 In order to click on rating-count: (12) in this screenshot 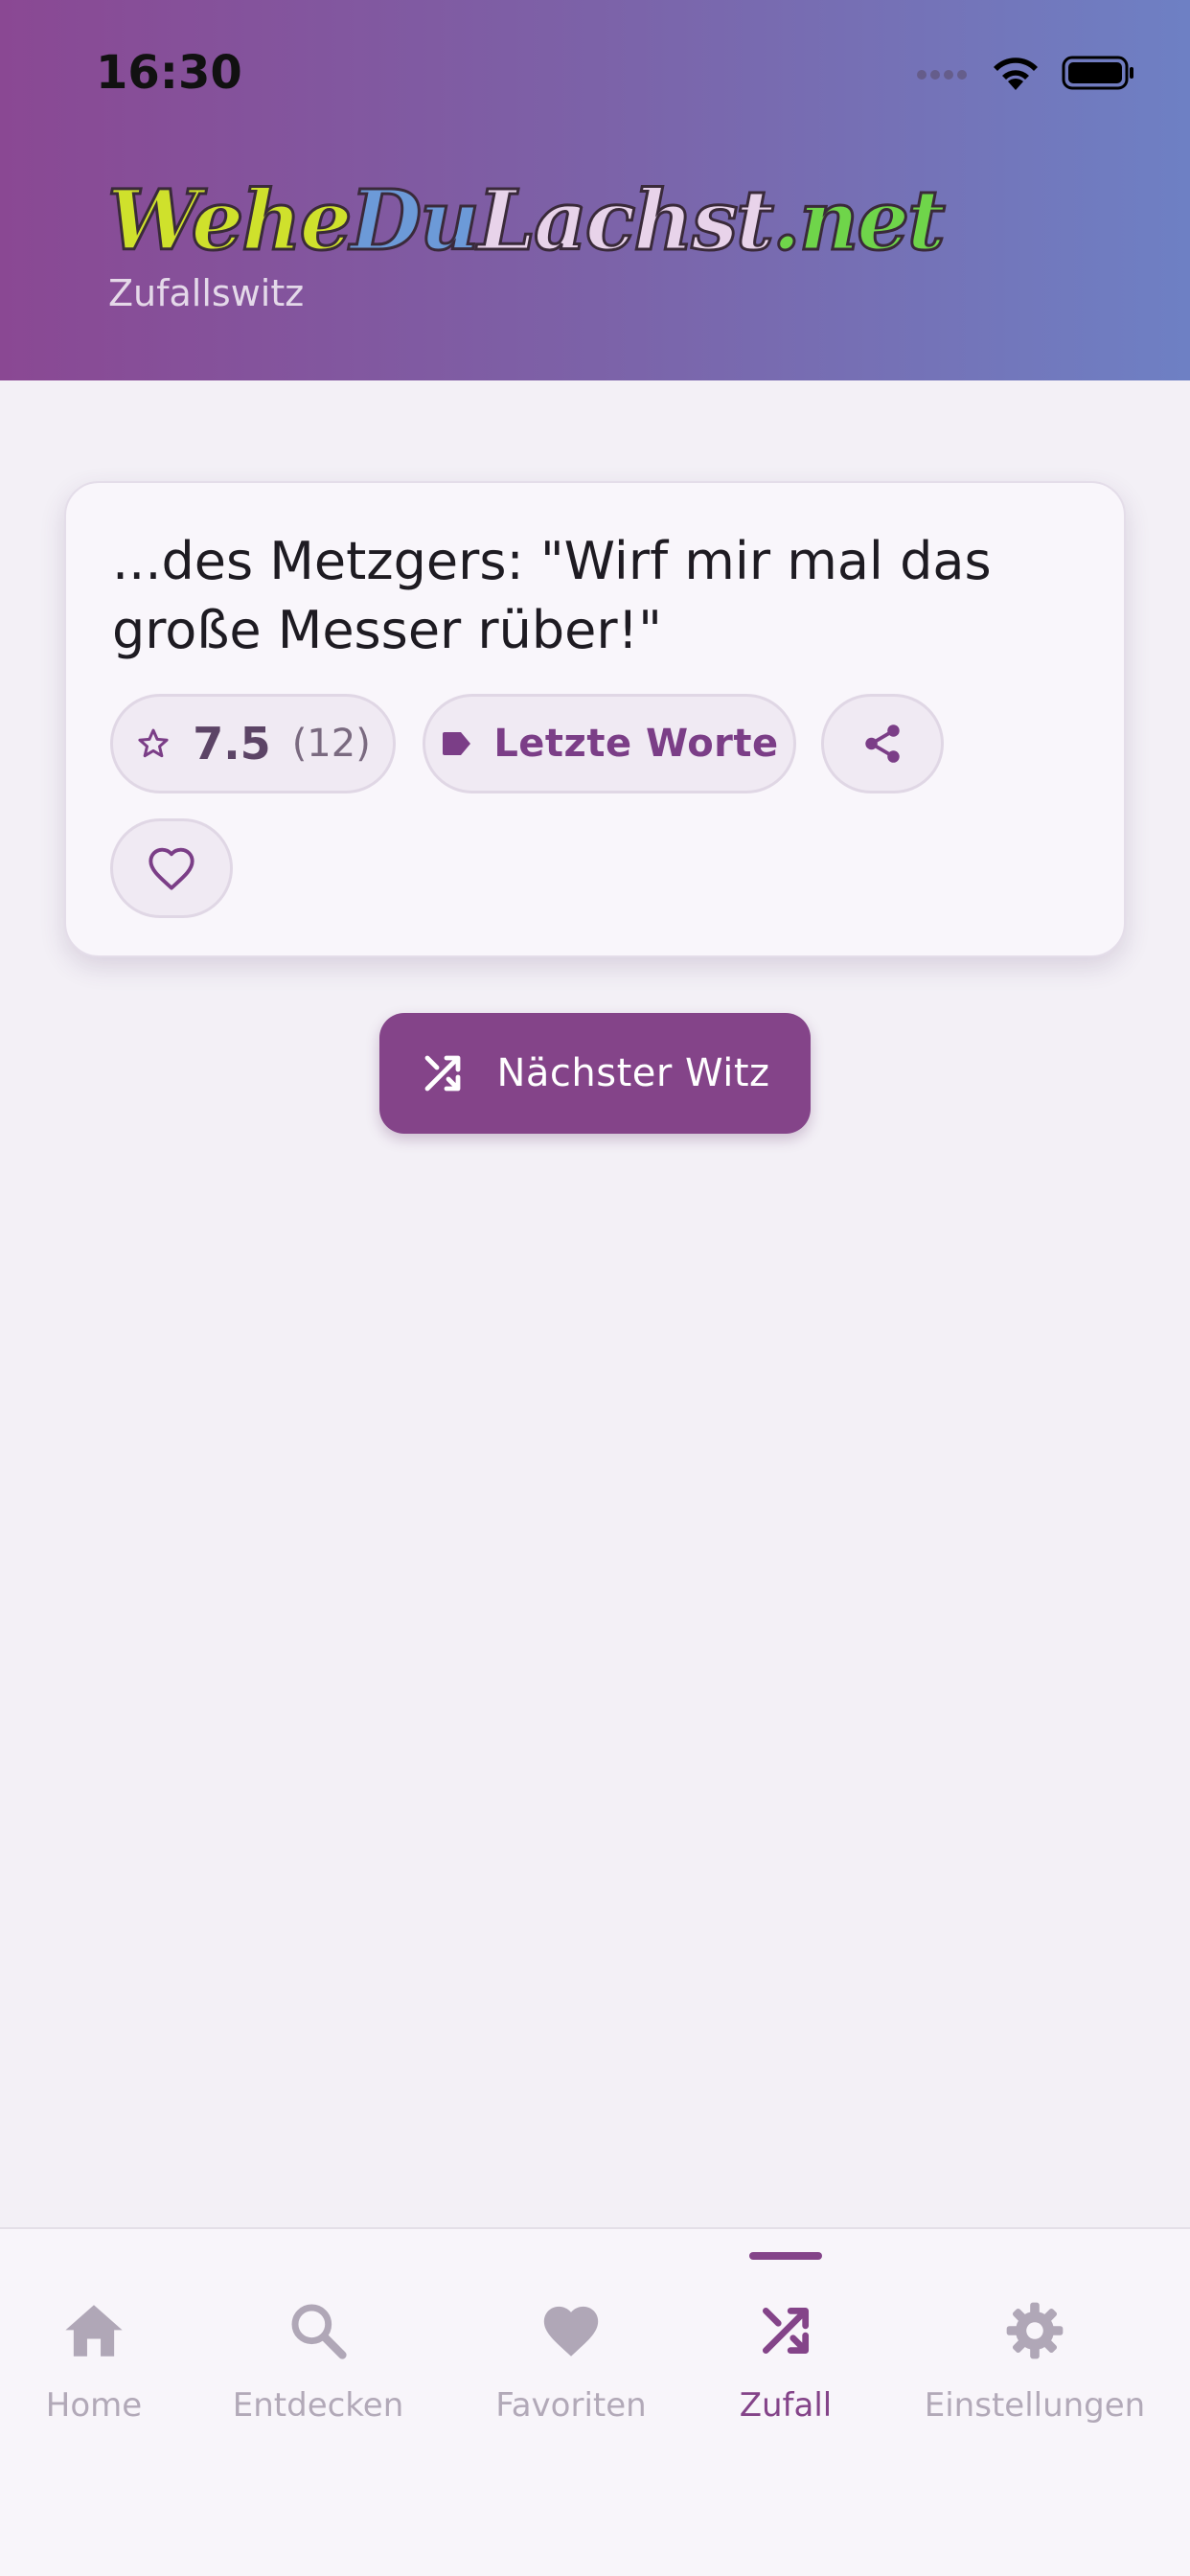, I will do `click(331, 744)`.